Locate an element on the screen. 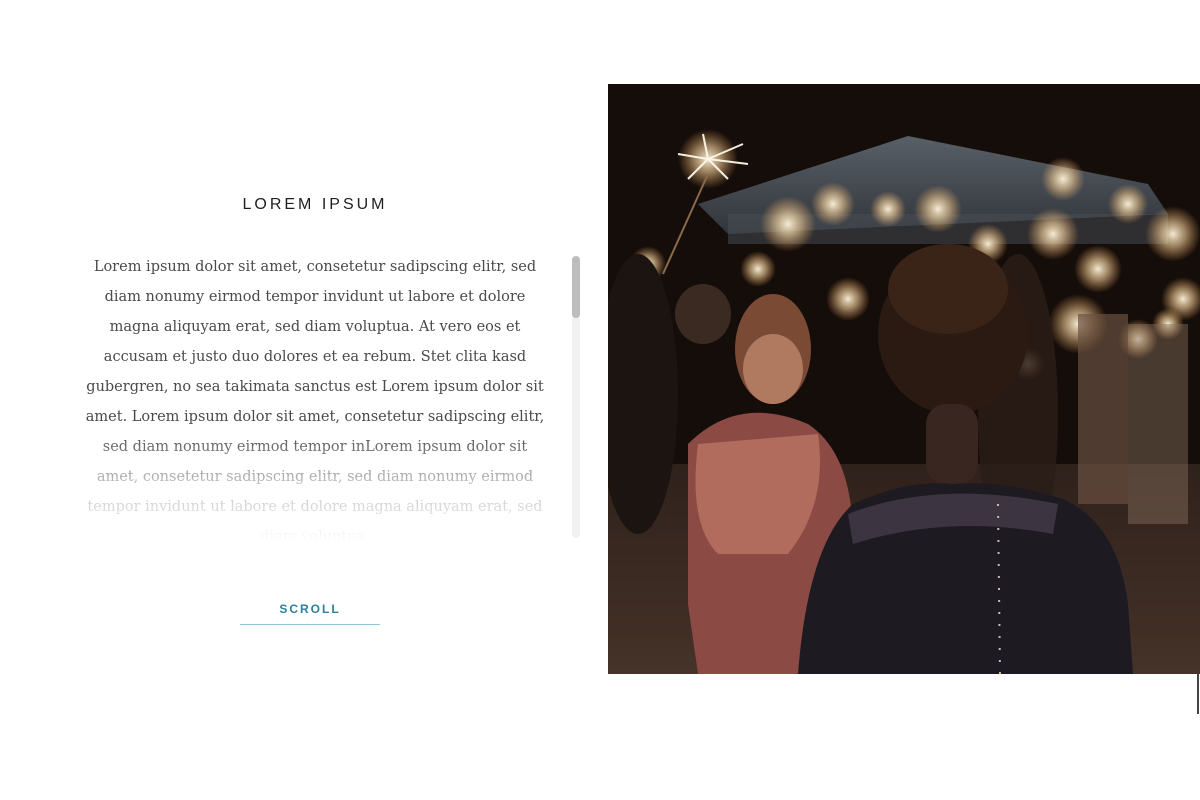 The width and height of the screenshot is (1200, 800). scrollbar is located at coordinates (576, 397).